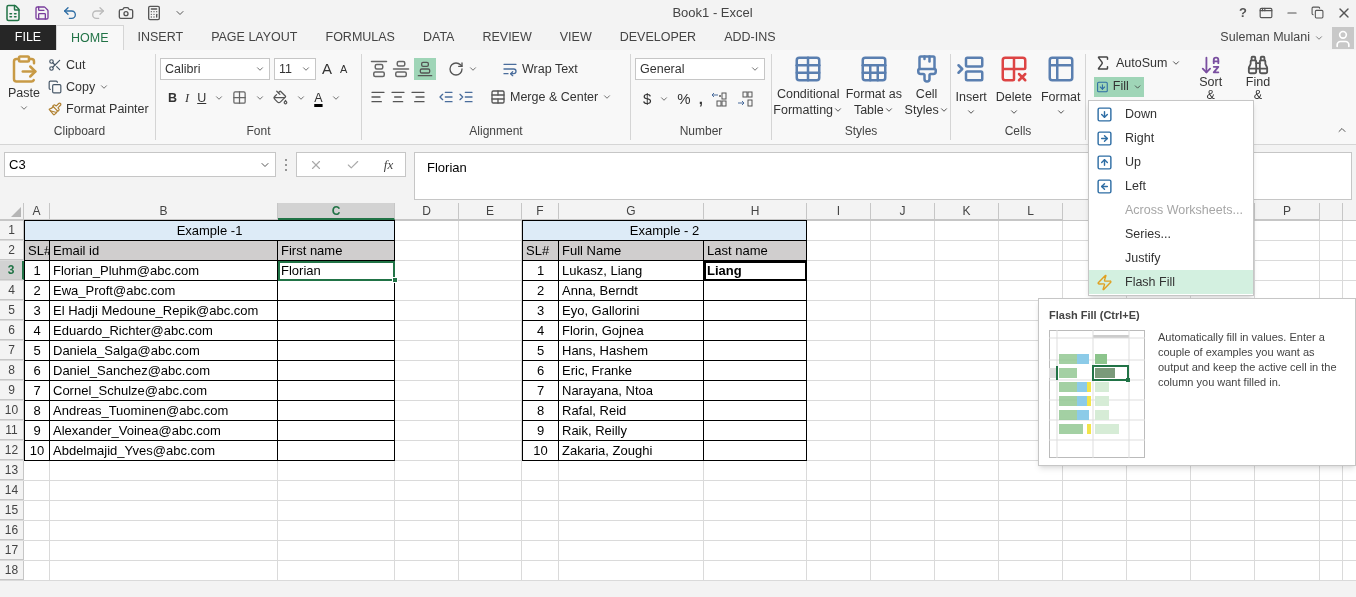  I want to click on format-button: Format, so click(1060, 88).